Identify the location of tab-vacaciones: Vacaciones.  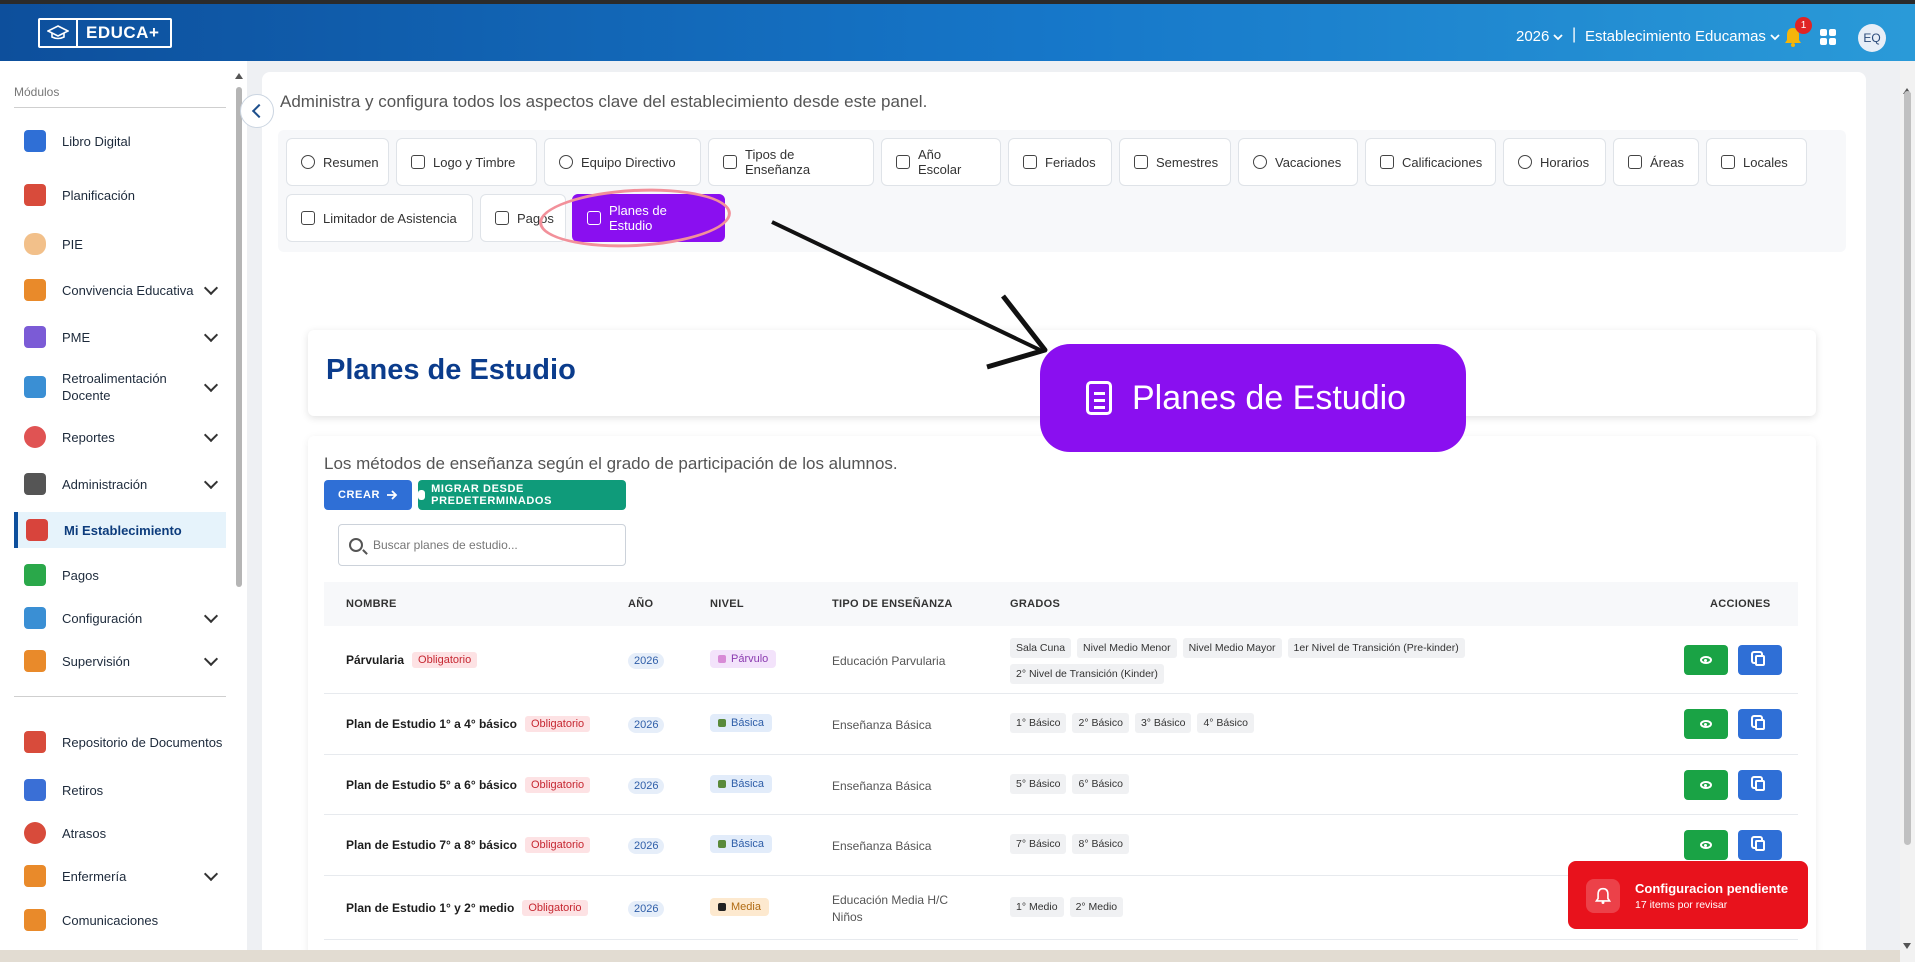
(1298, 162).